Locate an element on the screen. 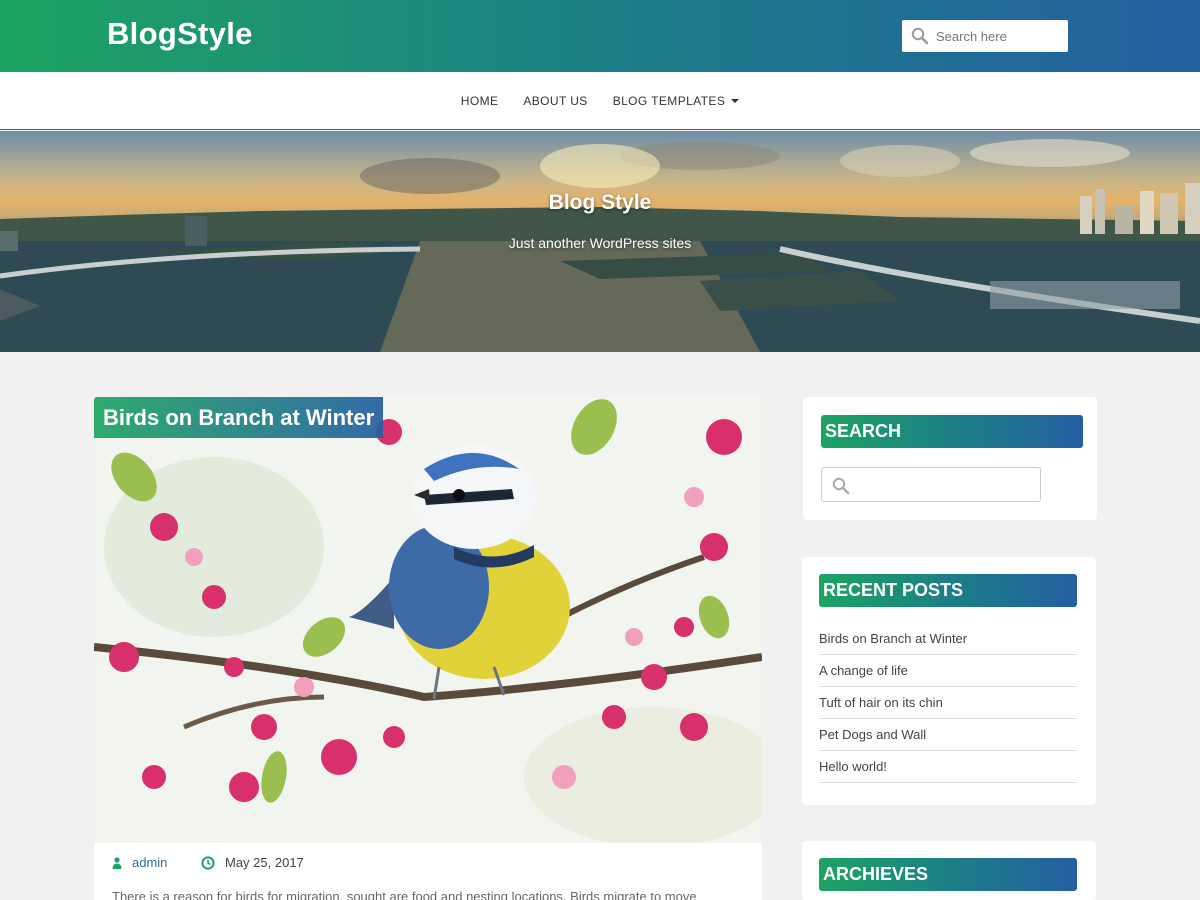 The height and width of the screenshot is (900, 1200). post-title: Birds on Branch at Winter is located at coordinates (239, 417).